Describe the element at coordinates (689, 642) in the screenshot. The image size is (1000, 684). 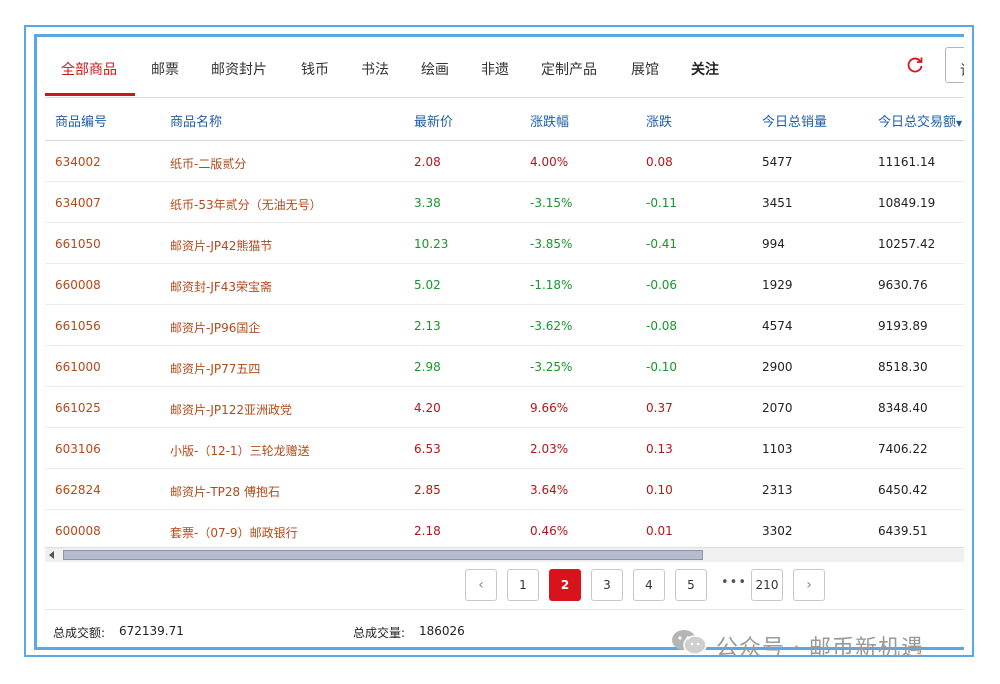
I see `wechat-icon` at that location.